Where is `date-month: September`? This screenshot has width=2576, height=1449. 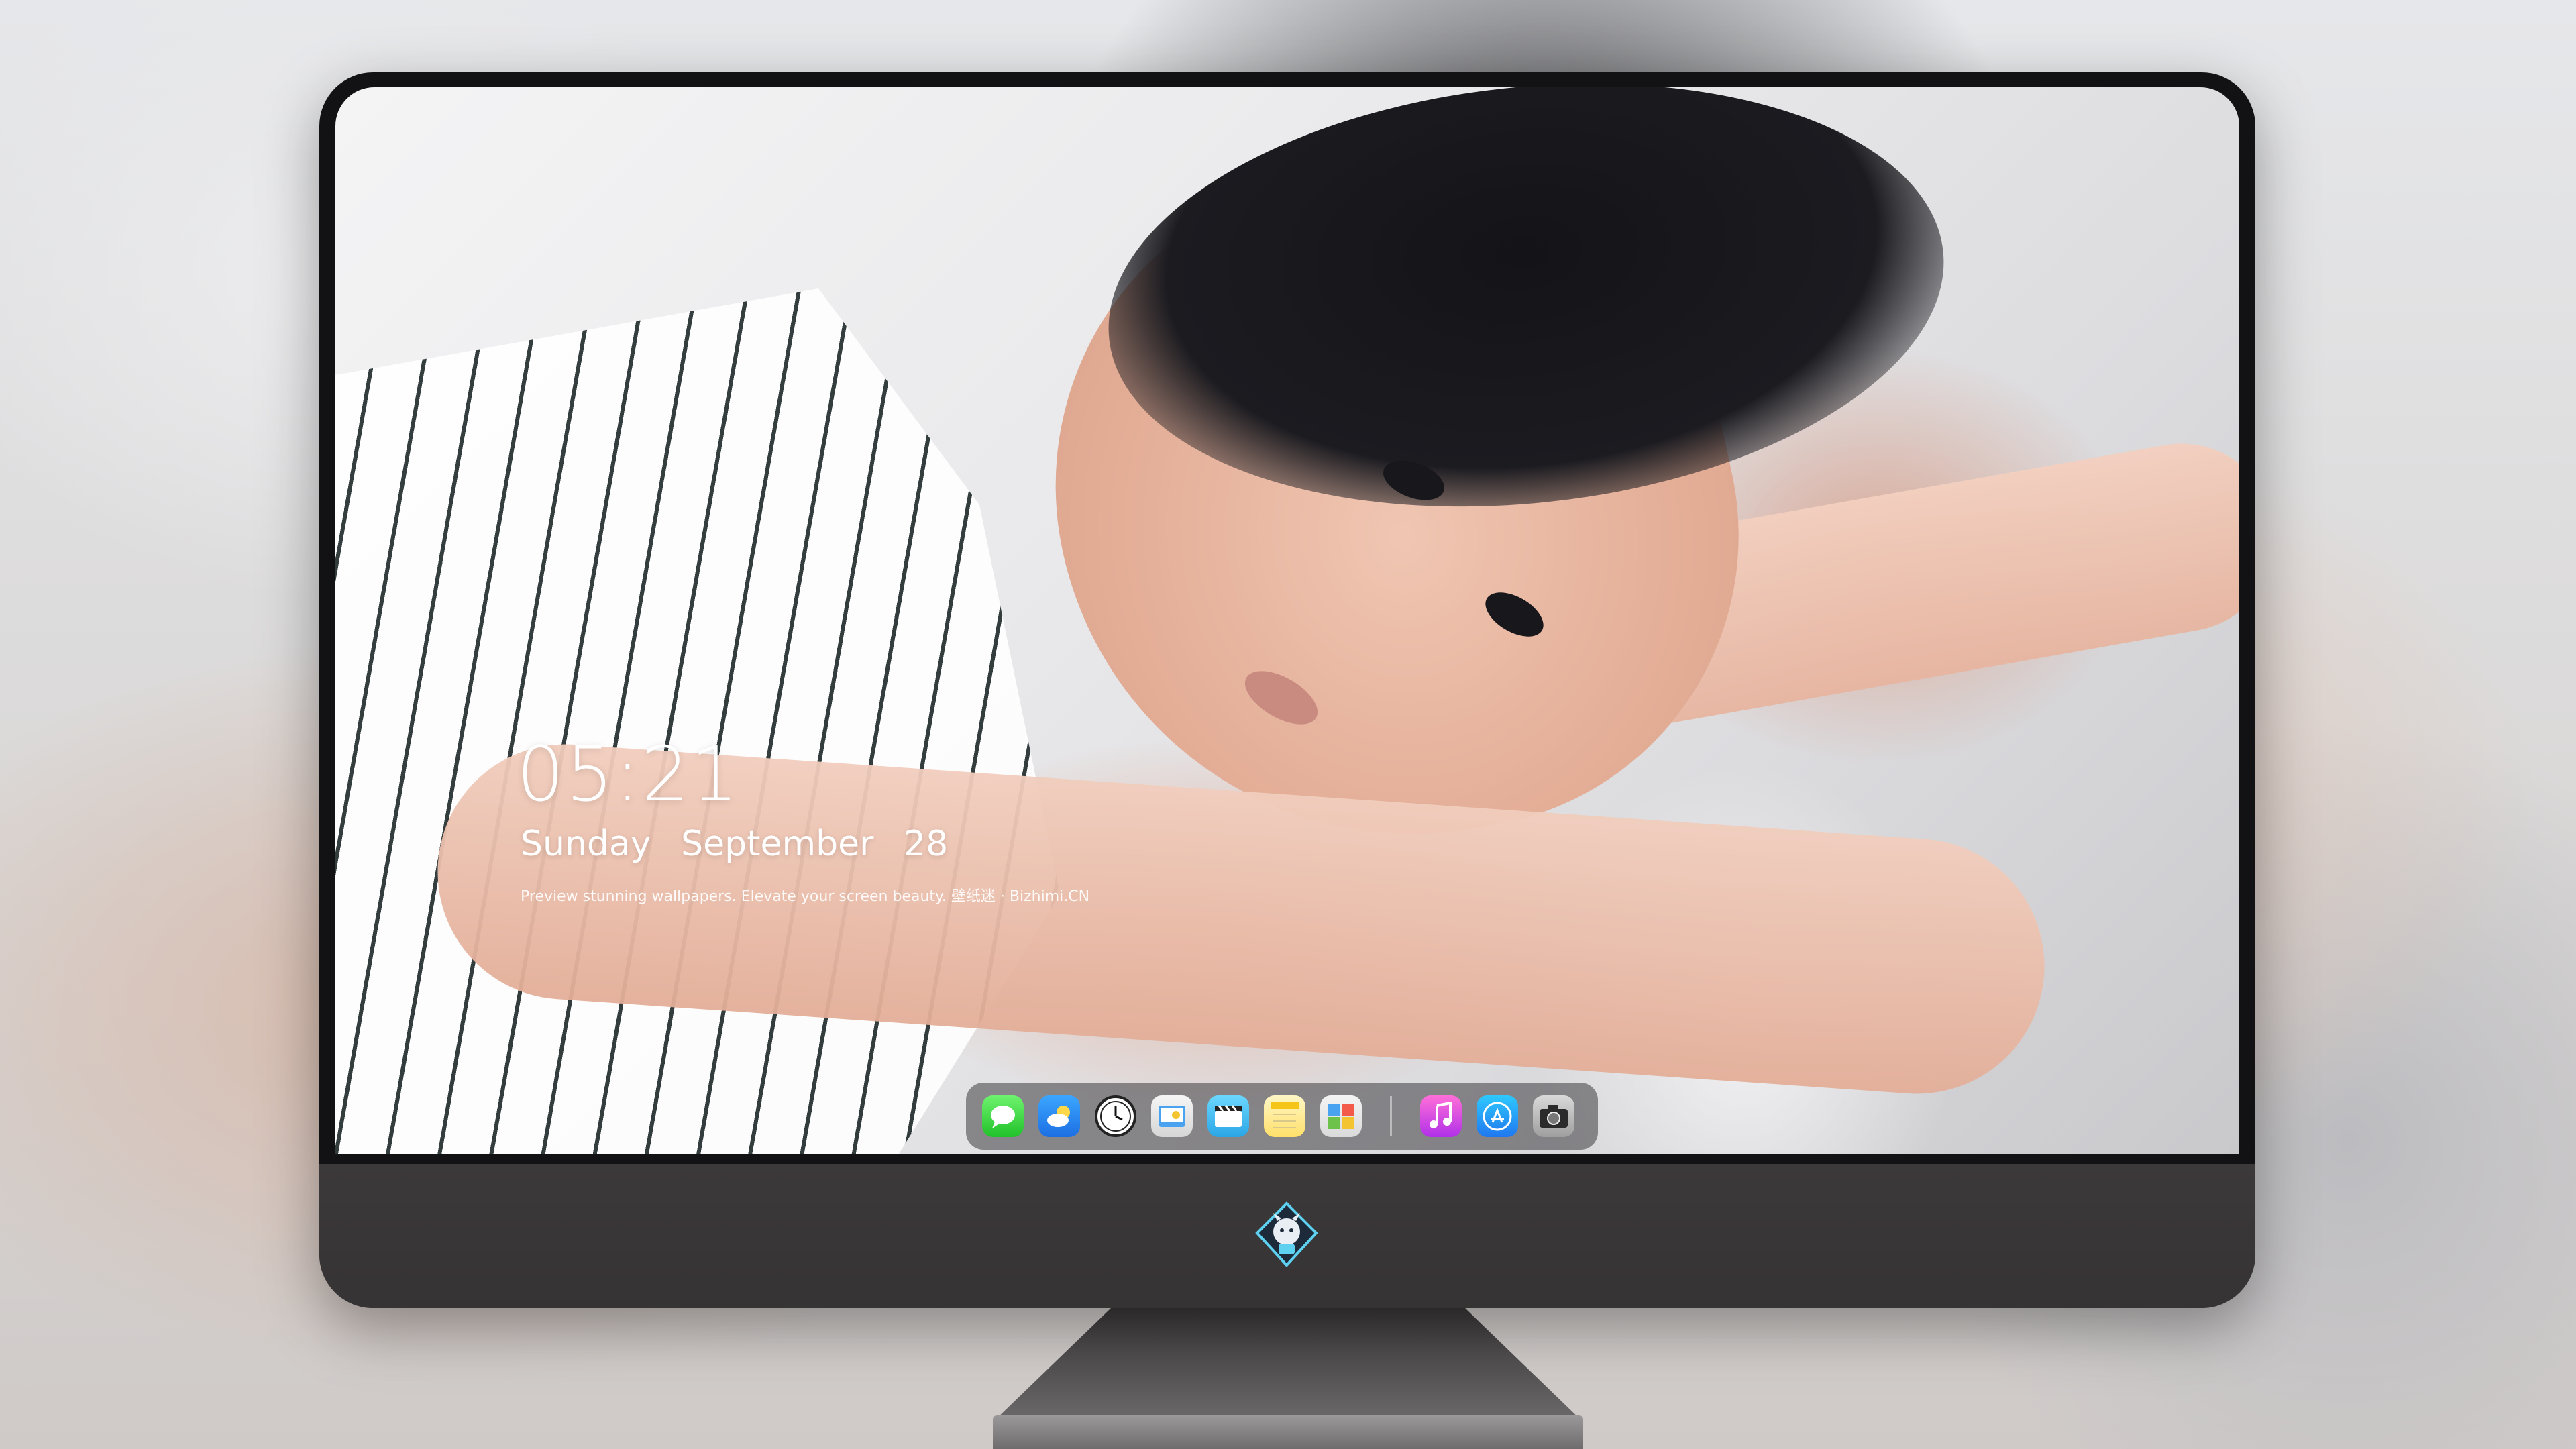
date-month: September is located at coordinates (777, 844).